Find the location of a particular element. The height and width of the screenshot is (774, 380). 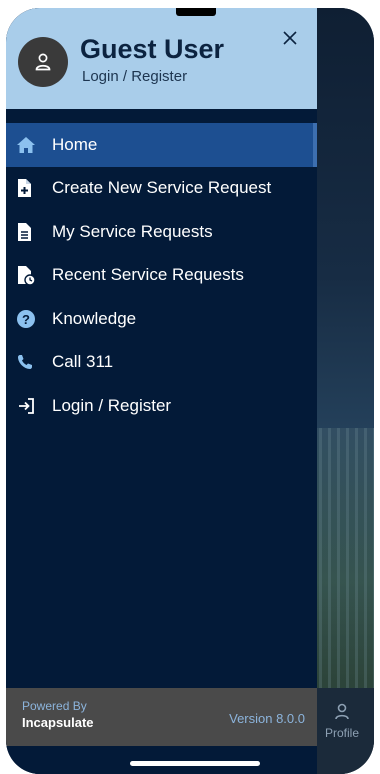

avatar is located at coordinates (43, 62).